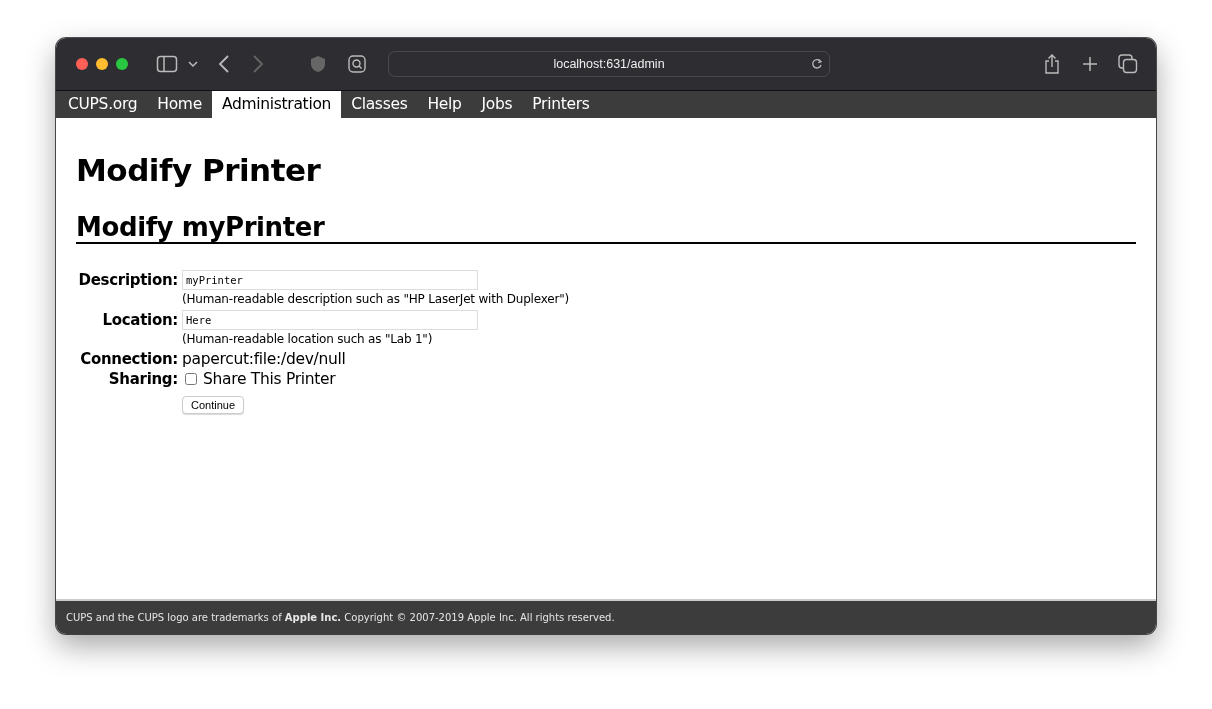 Image resolution: width=1212 pixels, height=709 pixels. What do you see at coordinates (1090, 64) in the screenshot?
I see `plus-icon` at bounding box center [1090, 64].